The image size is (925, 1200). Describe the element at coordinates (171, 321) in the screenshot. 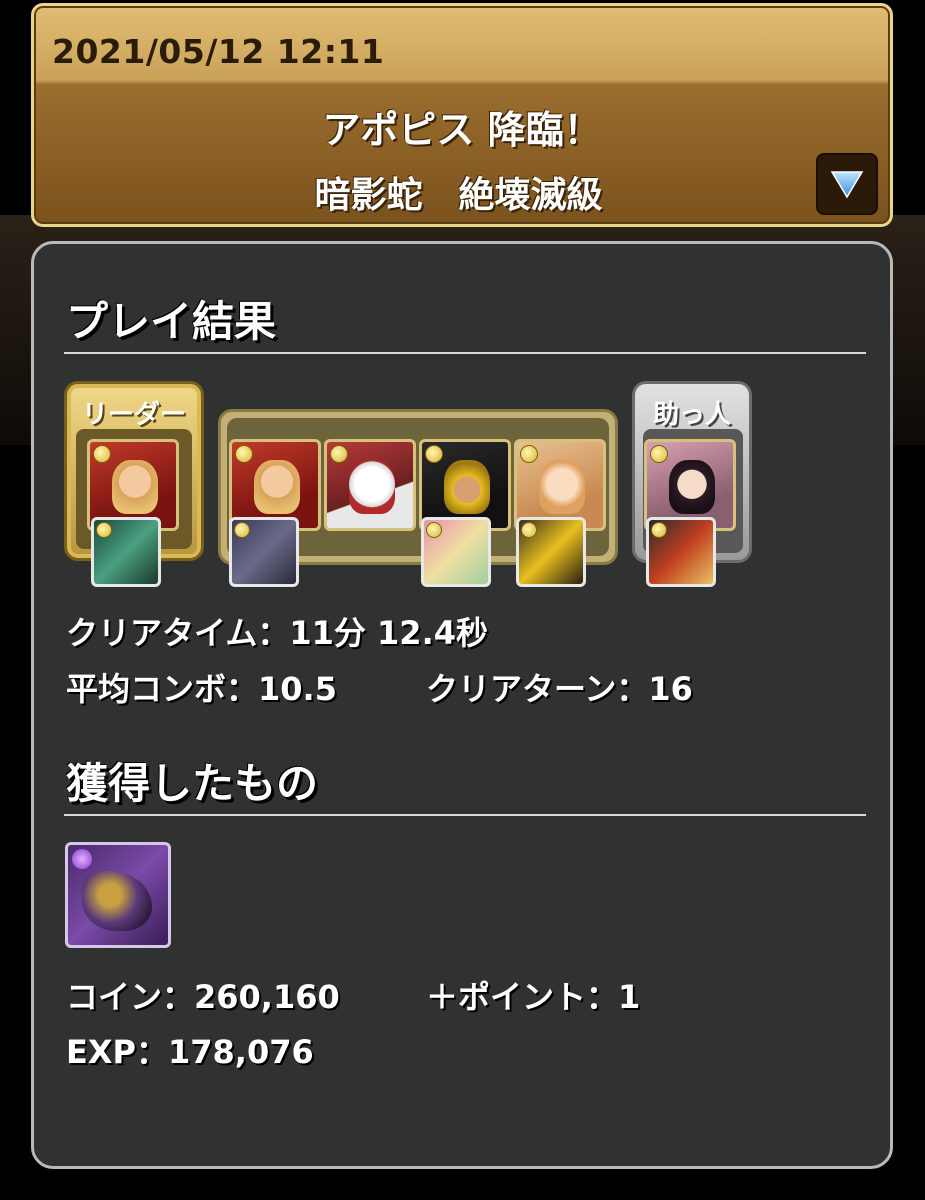

I see `play-result-heading: プレイ結果` at that location.